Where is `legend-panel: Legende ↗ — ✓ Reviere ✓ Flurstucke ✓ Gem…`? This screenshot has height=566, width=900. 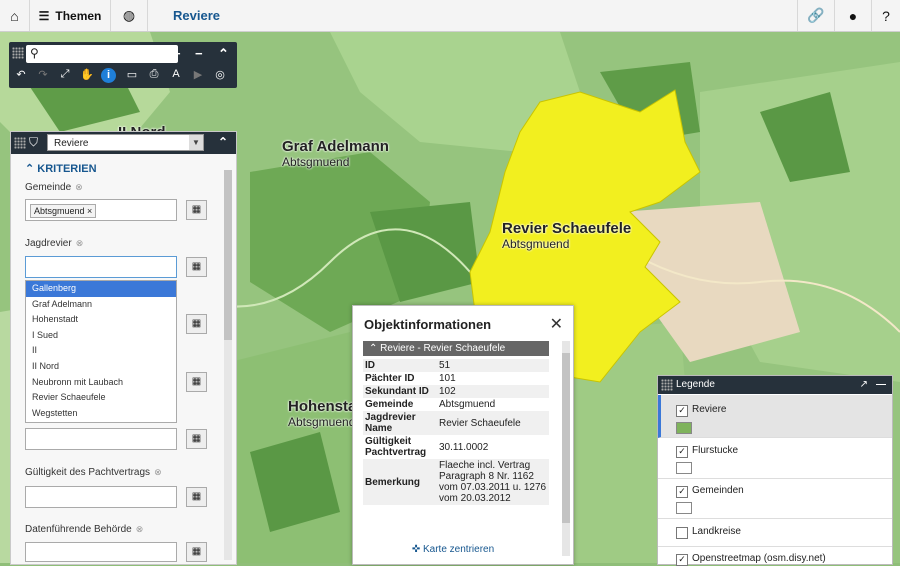 legend-panel: Legende ↗ — ✓ Reviere ✓ Flurstucke ✓ Gem… is located at coordinates (775, 470).